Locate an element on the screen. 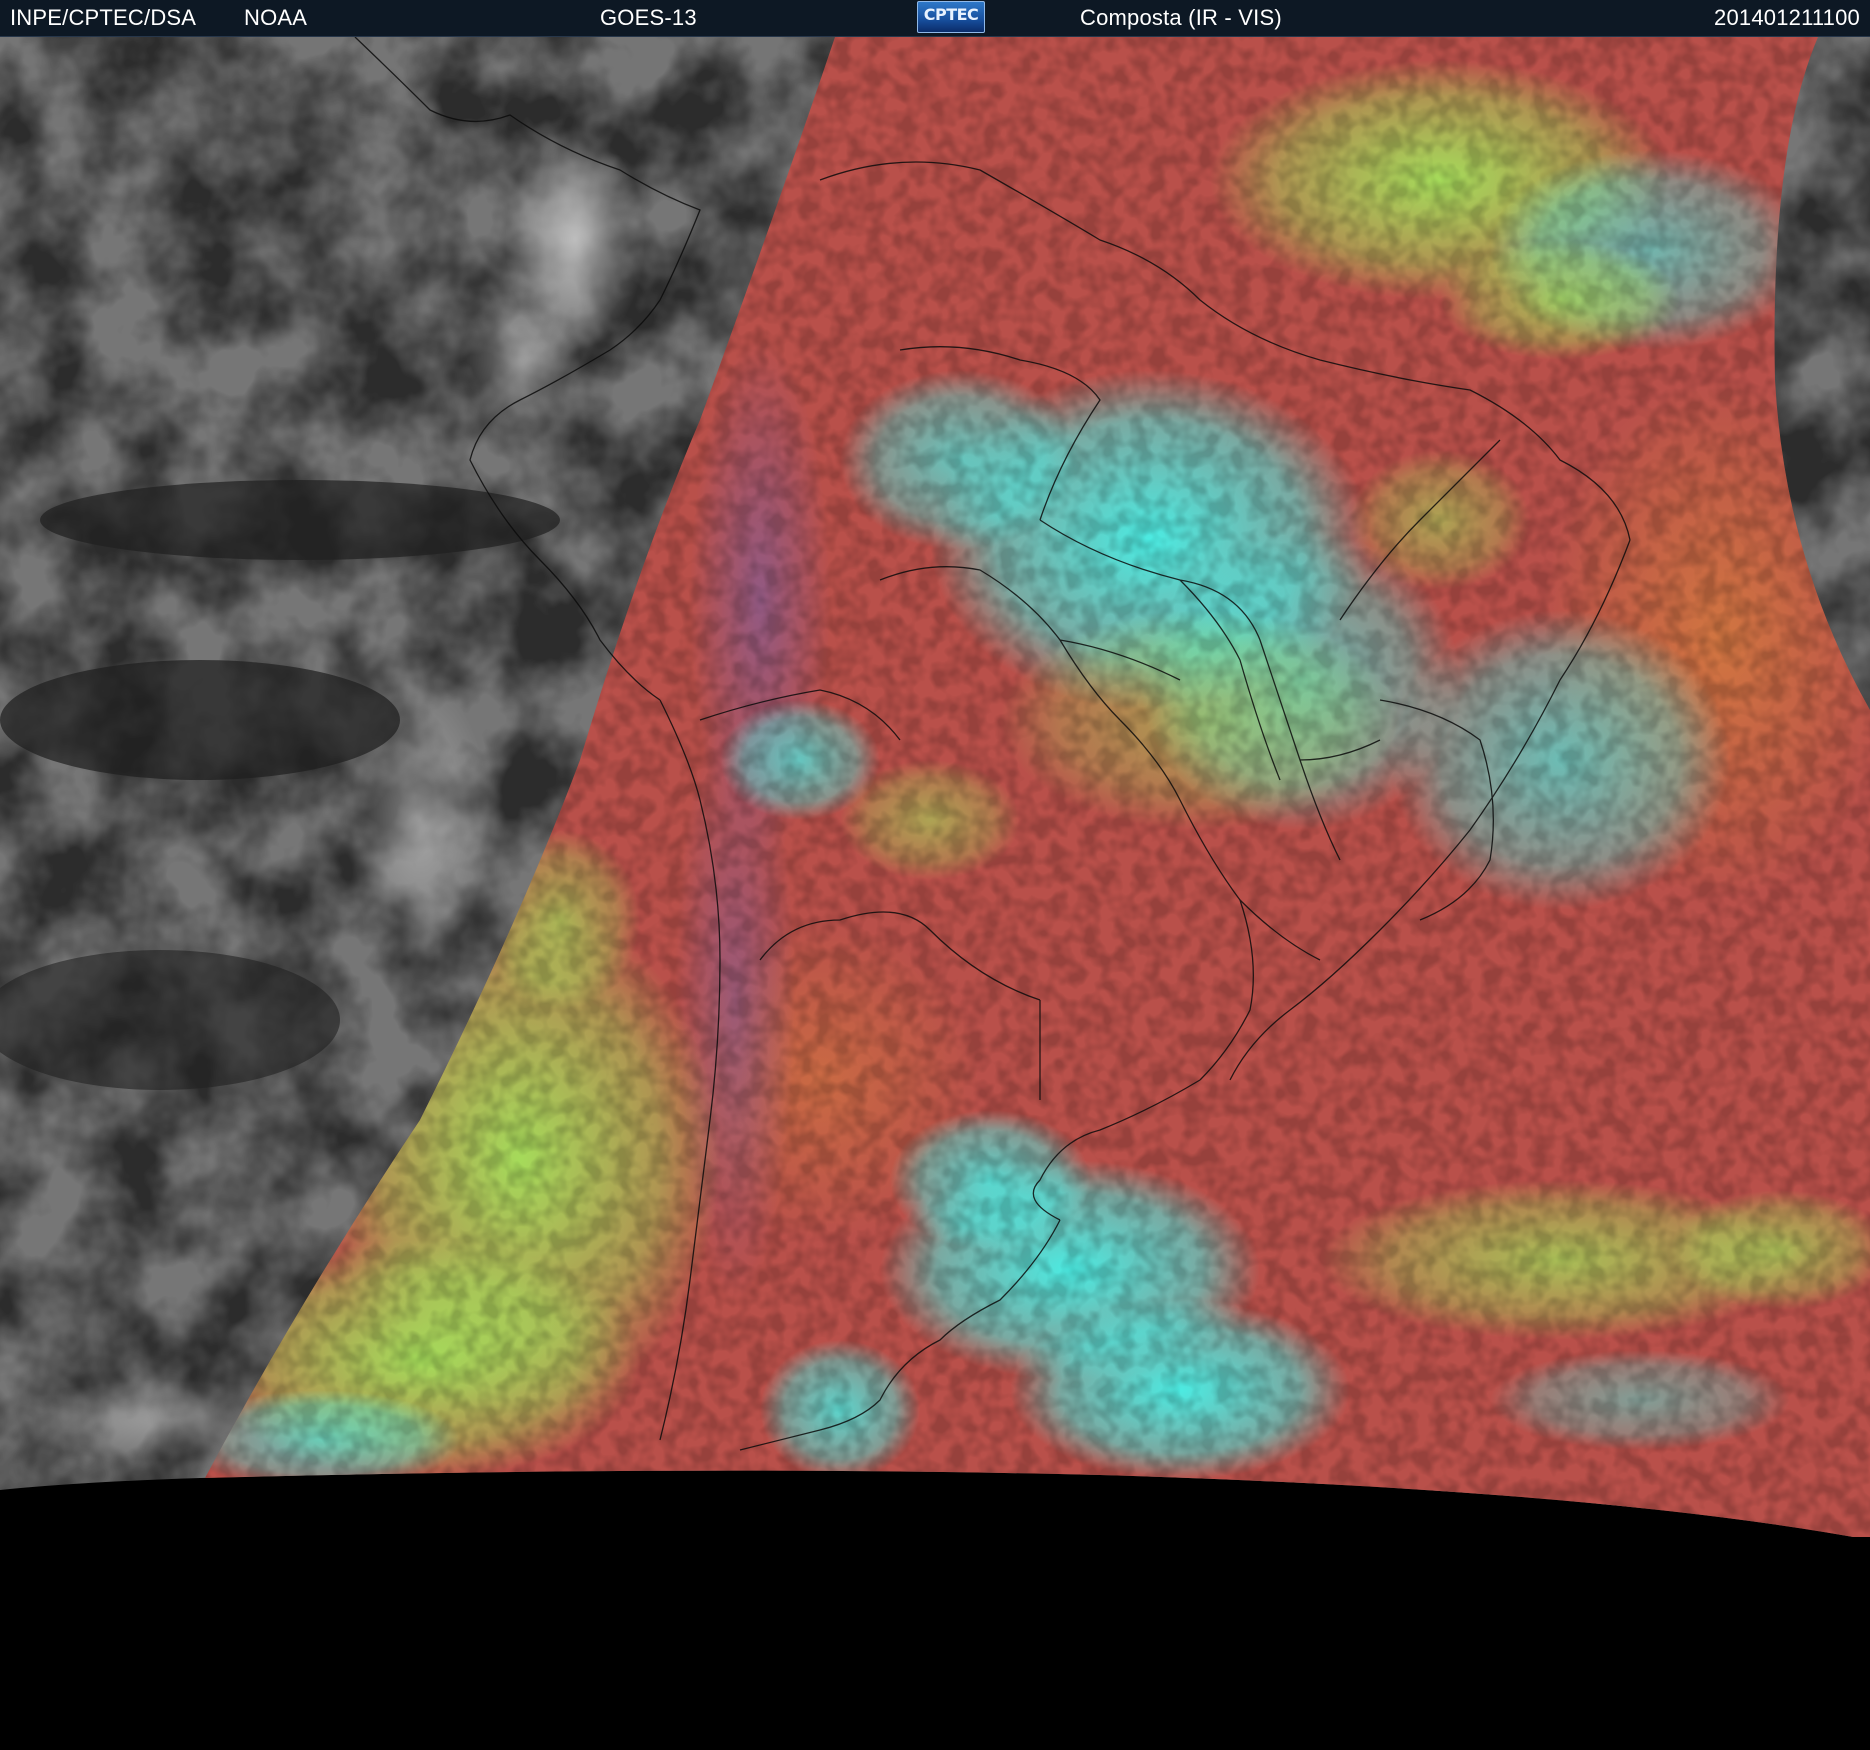  timestamp-label: 201401211100 is located at coordinates (1787, 17).